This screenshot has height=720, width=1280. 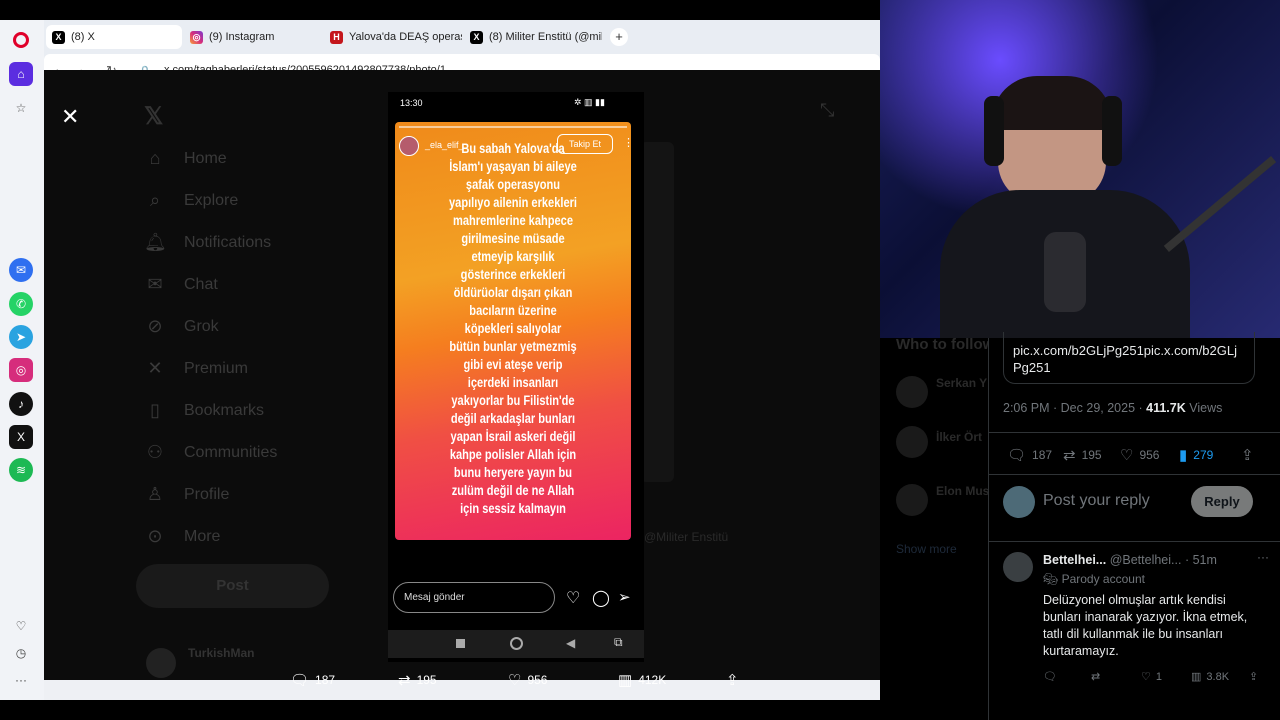 I want to click on comment-icon: 🗨︎, so click(x=1050, y=677).